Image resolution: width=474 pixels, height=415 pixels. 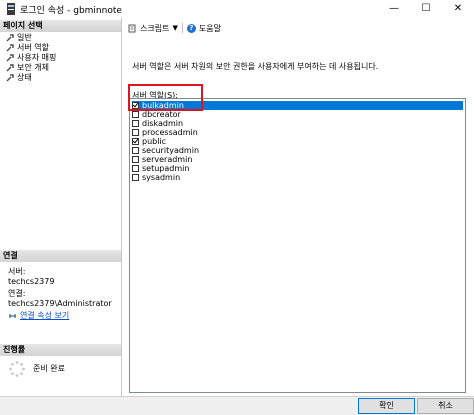 I want to click on view-connection-link-text: 연결 속성 보기, so click(x=45, y=315).